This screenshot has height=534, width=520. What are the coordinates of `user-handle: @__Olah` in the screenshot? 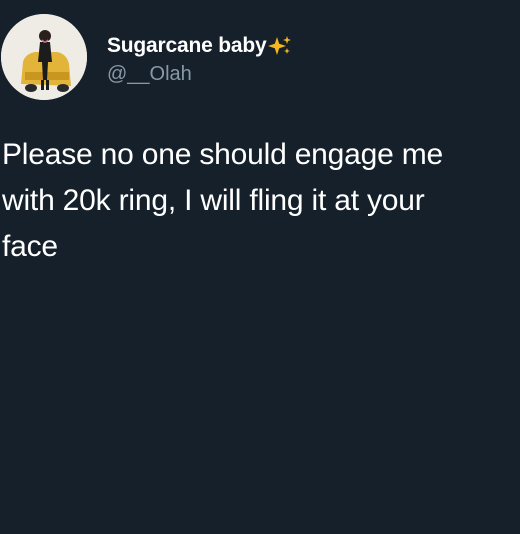 It's located at (200, 74).